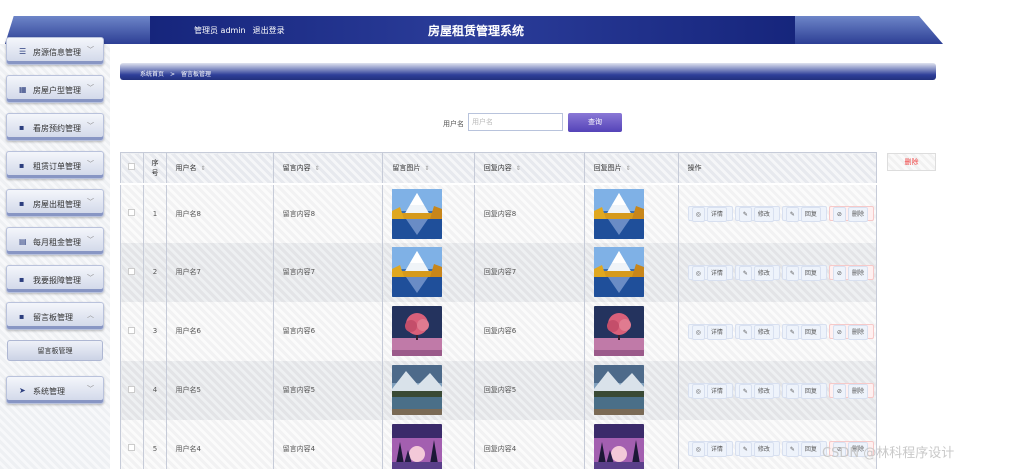 Image resolution: width=1011 pixels, height=469 pixels. I want to click on sidebar-item-6: ▪ 我要报障管理 ﹀, so click(55, 279).